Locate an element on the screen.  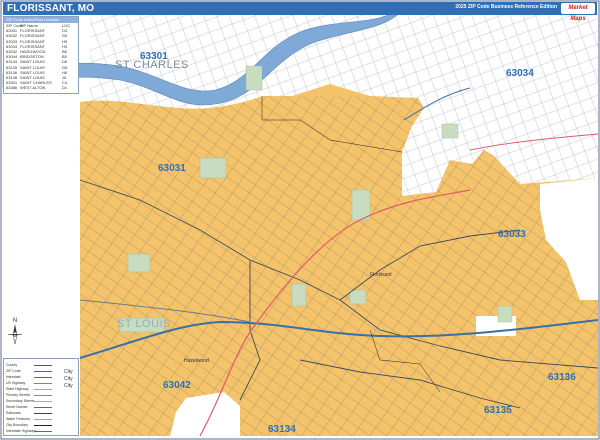
zip-label-63042: 63042 is located at coordinates (177, 385).